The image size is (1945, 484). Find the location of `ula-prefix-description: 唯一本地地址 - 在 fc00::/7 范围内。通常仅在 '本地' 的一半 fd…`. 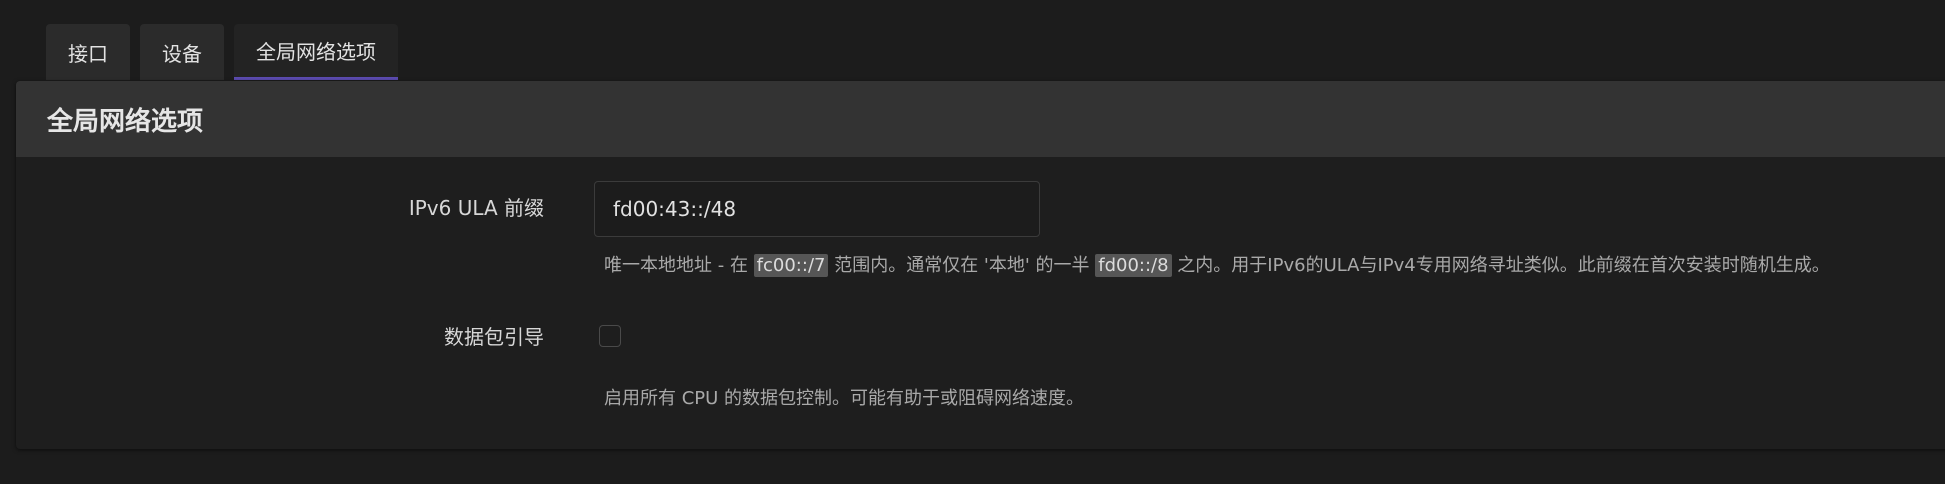

ula-prefix-description: 唯一本地地址 - 在 fc00::/7 范围内。通常仅在 '本地' 的一半 fd… is located at coordinates (1217, 264).